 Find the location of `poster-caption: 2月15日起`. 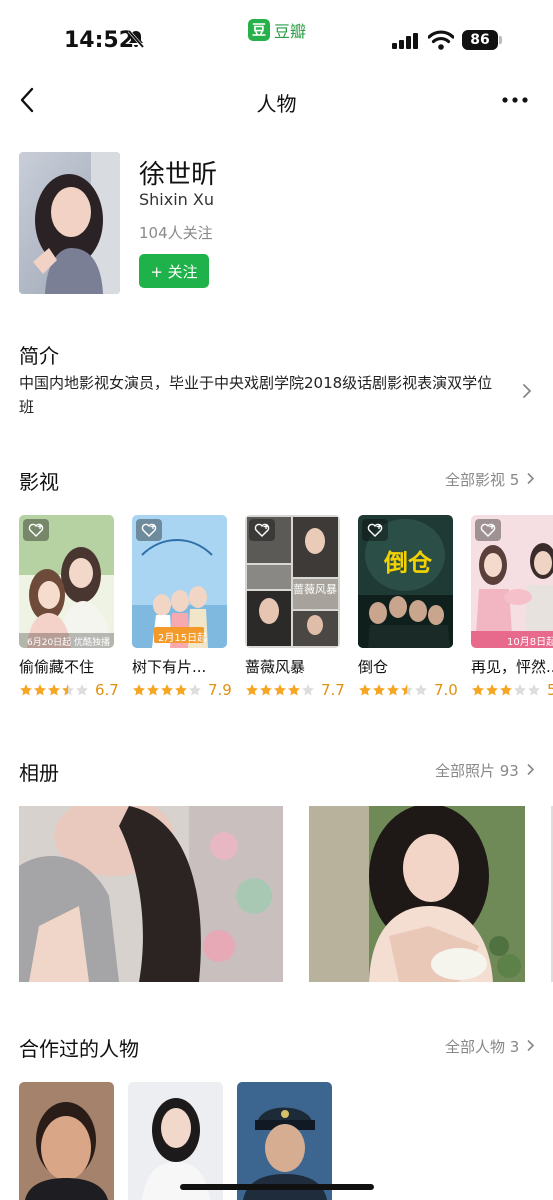

poster-caption: 2月15日起 is located at coordinates (183, 638).